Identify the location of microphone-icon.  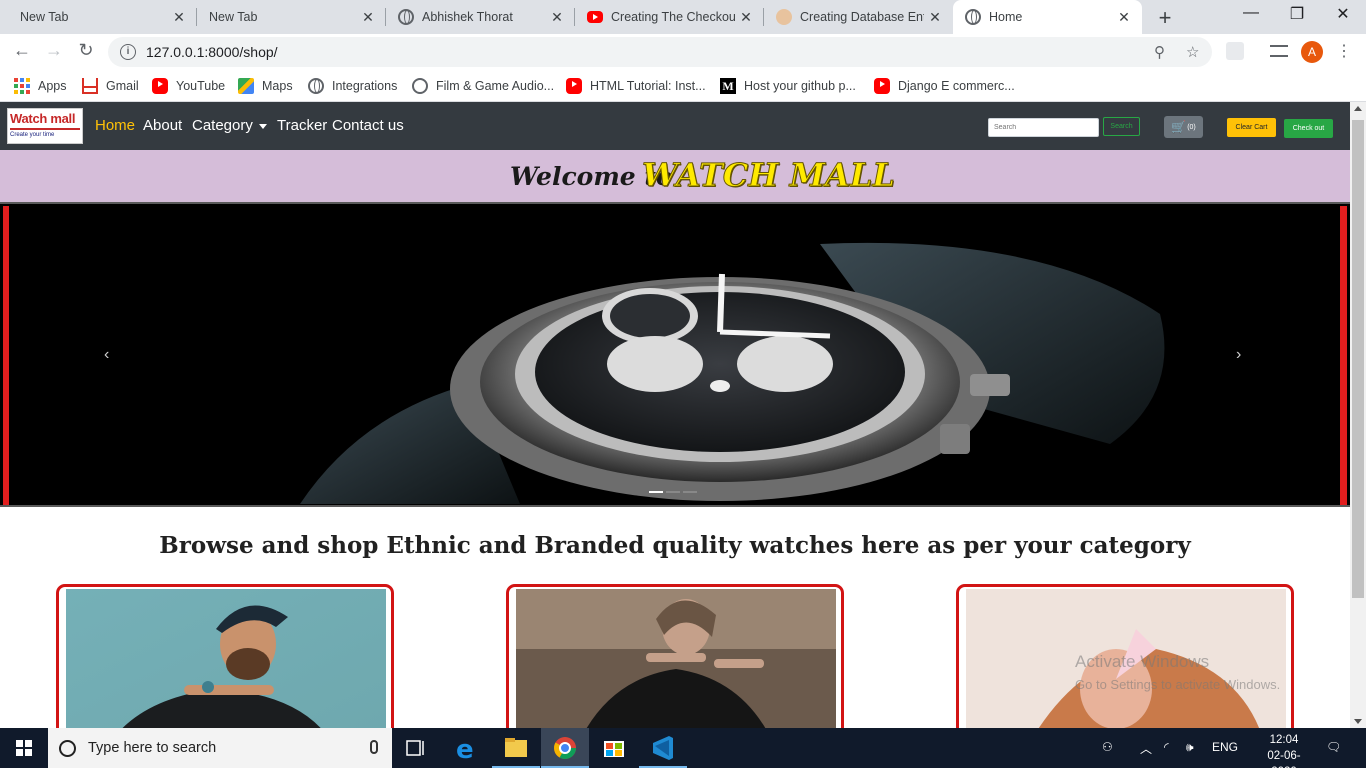
(374, 747).